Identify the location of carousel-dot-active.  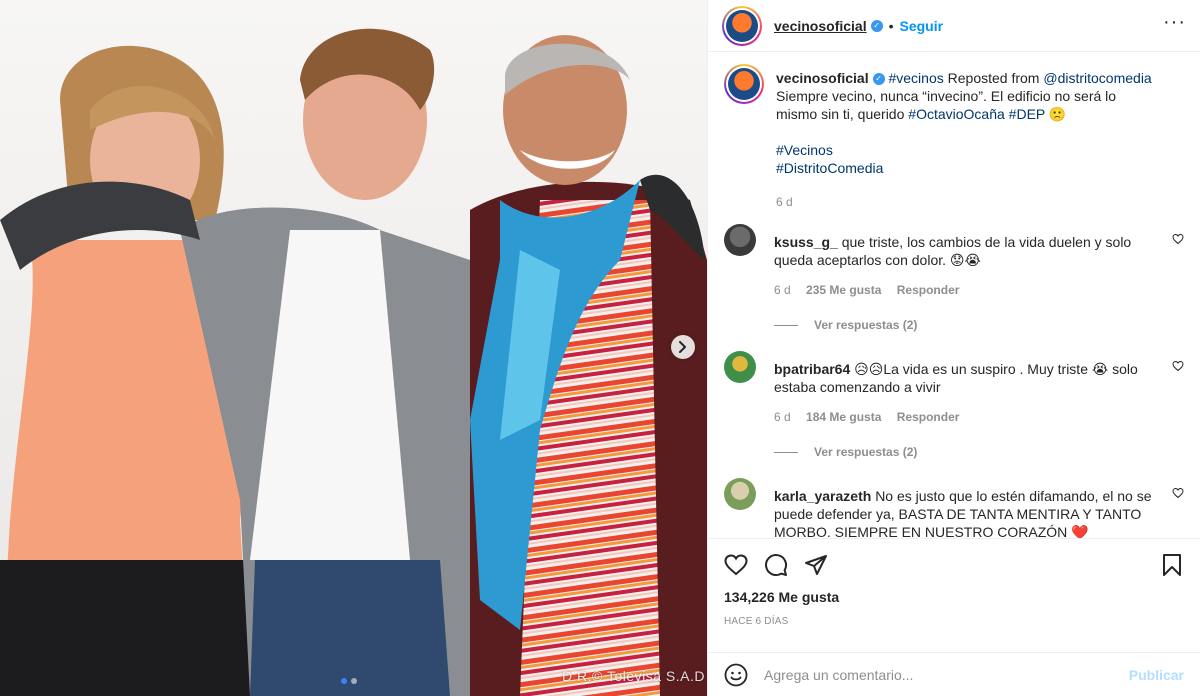
(344, 681).